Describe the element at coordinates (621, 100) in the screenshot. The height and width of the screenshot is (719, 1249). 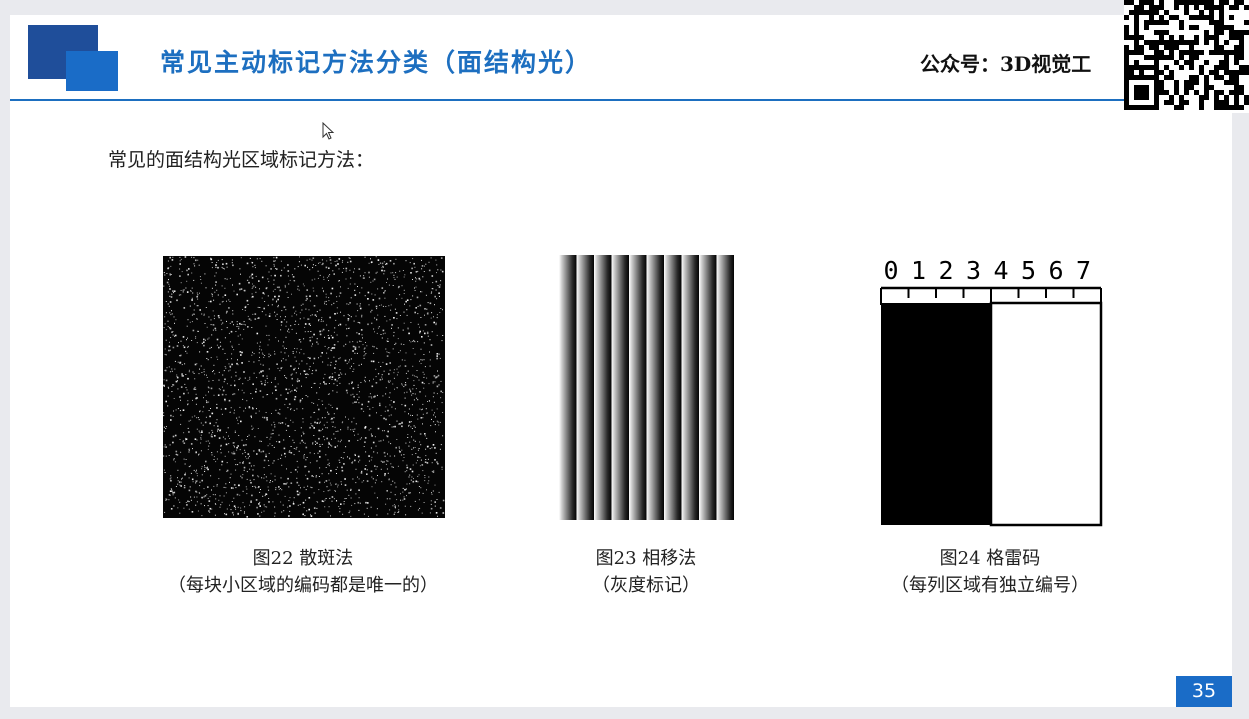
I see `header-divider` at that location.